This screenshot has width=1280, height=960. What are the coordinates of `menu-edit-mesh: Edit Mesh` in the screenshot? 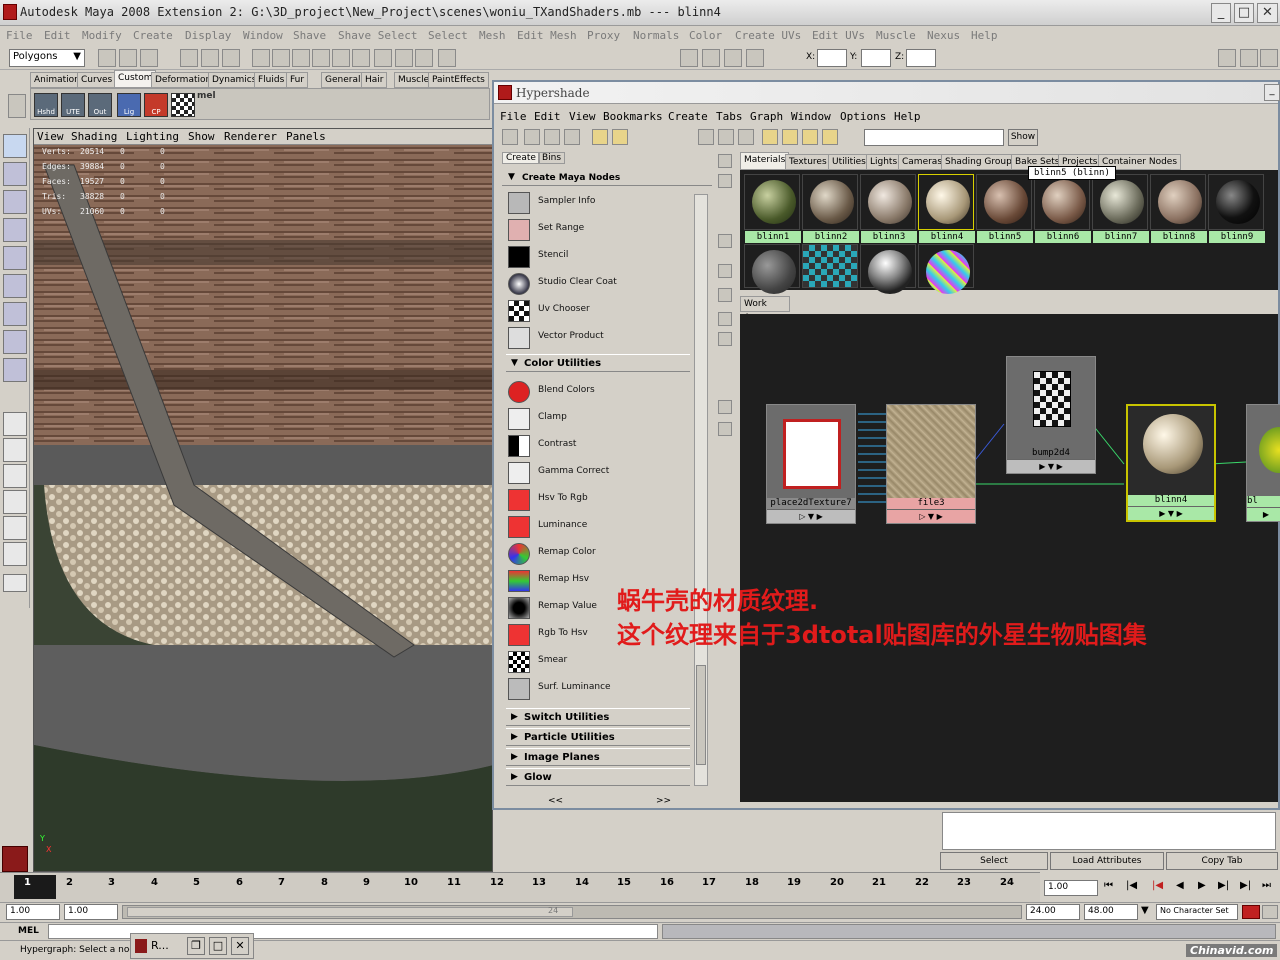 It's located at (547, 35).